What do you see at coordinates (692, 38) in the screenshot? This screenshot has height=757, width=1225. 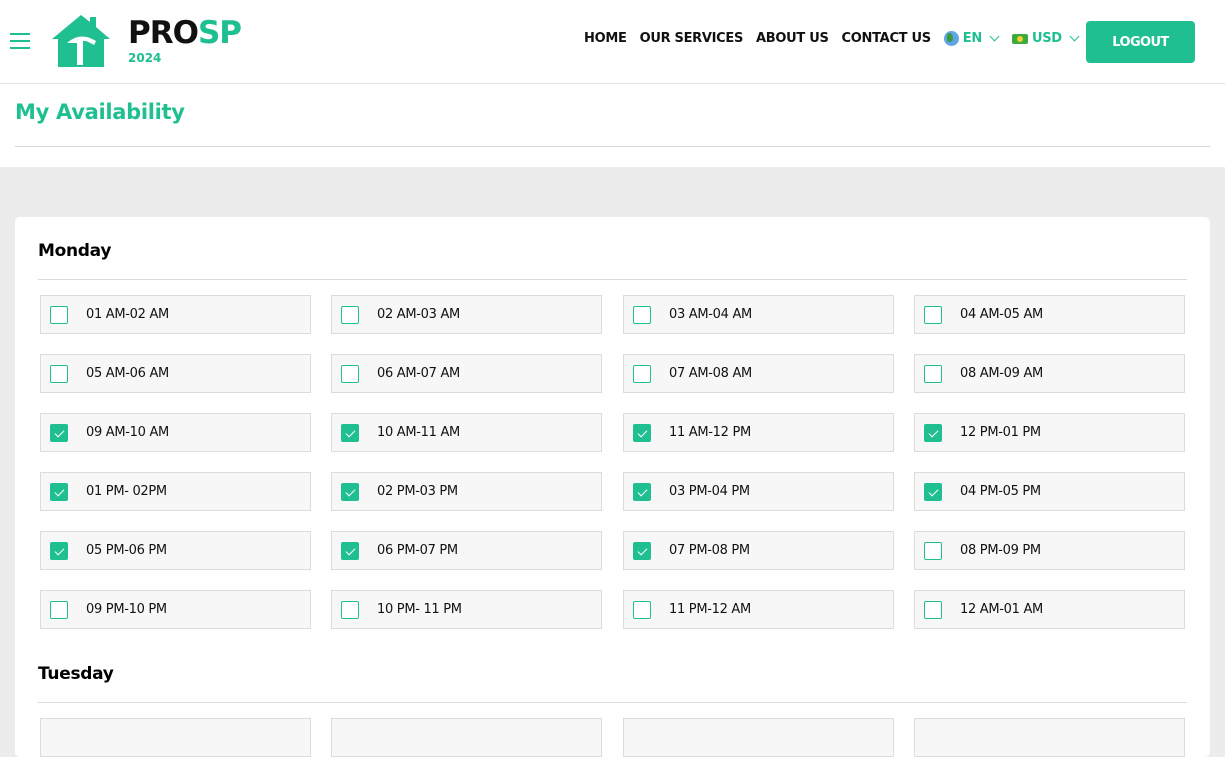 I see `nav-our-services: OUR SERVICES` at bounding box center [692, 38].